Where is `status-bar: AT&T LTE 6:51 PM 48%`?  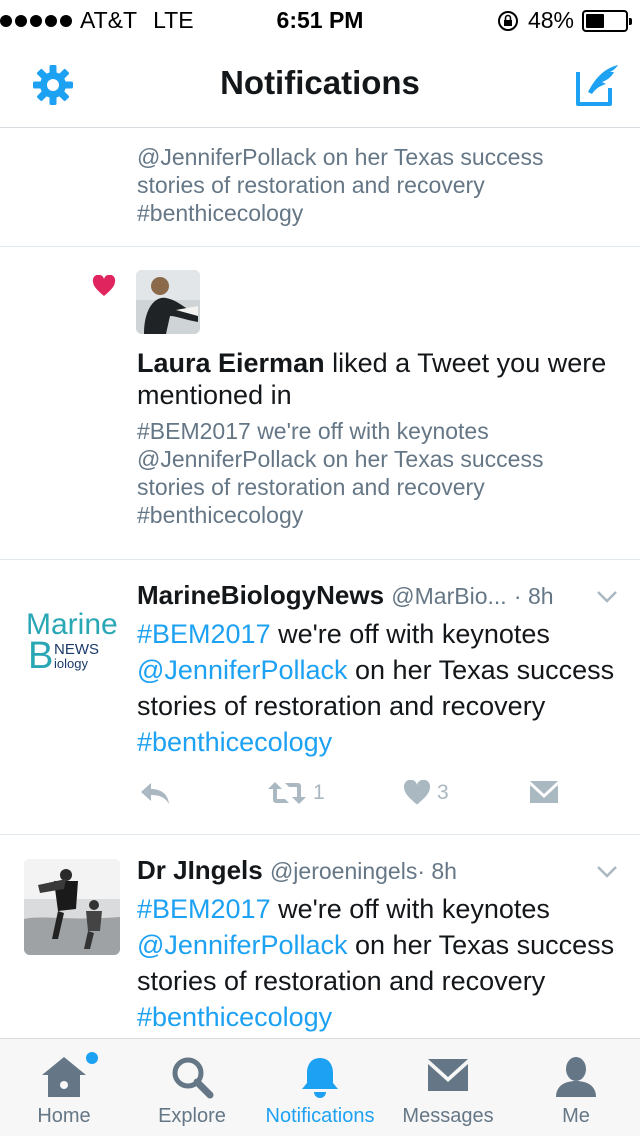 status-bar: AT&T LTE 6:51 PM 48% is located at coordinates (320, 20).